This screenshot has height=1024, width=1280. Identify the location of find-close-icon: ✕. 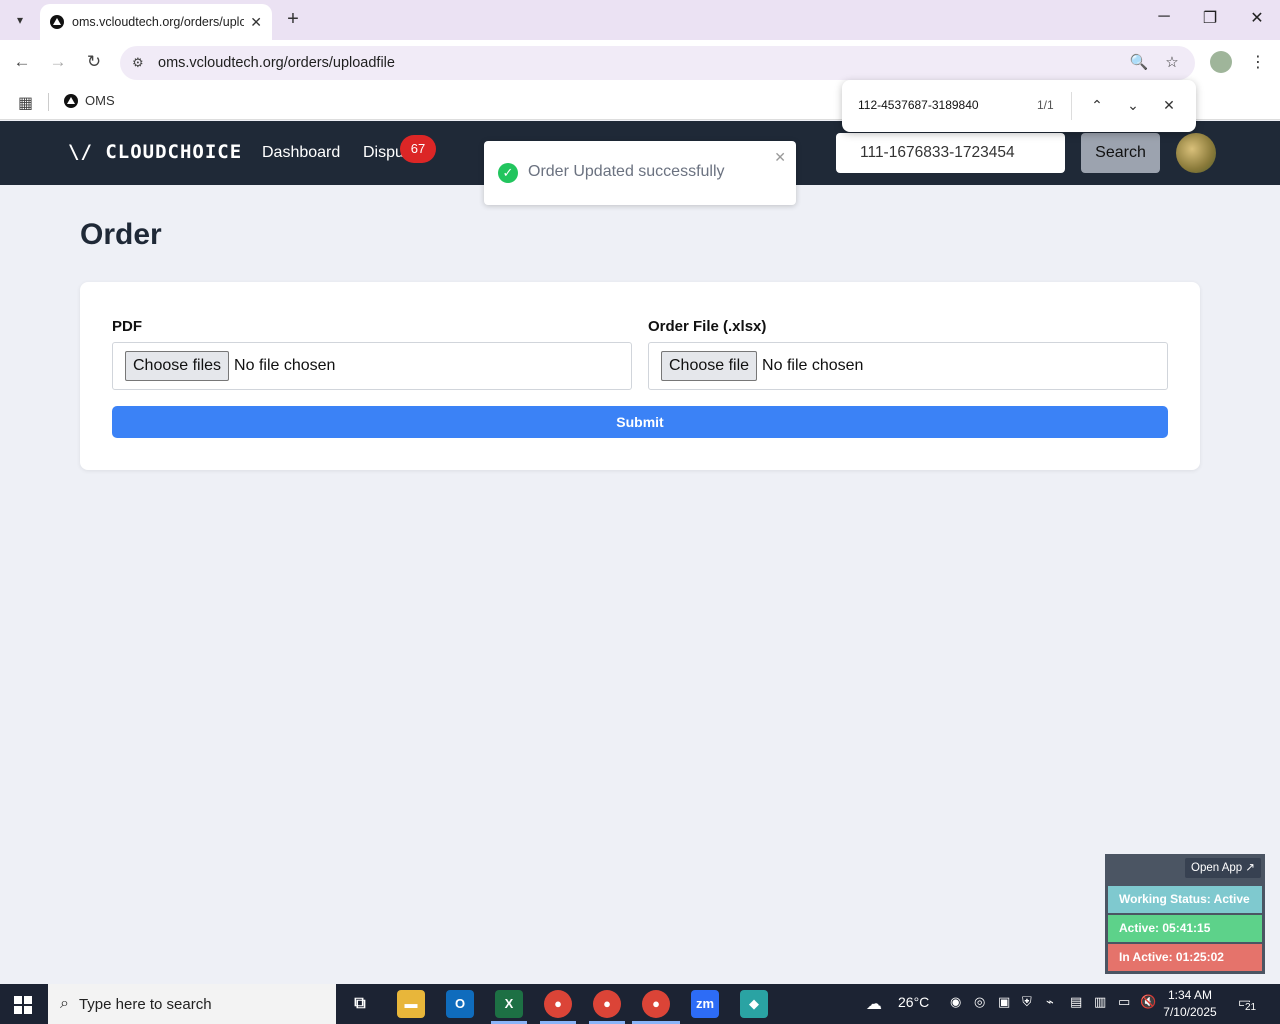
(1169, 105).